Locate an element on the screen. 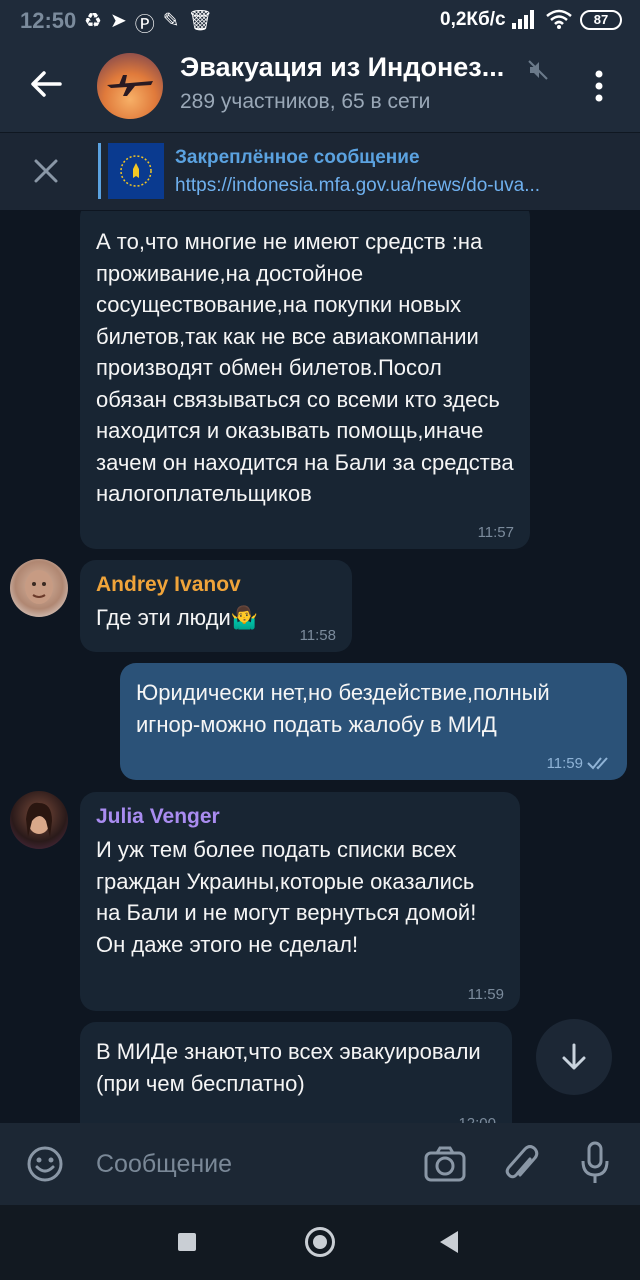 The image size is (640, 1280). scroll-down-button is located at coordinates (574, 1057).